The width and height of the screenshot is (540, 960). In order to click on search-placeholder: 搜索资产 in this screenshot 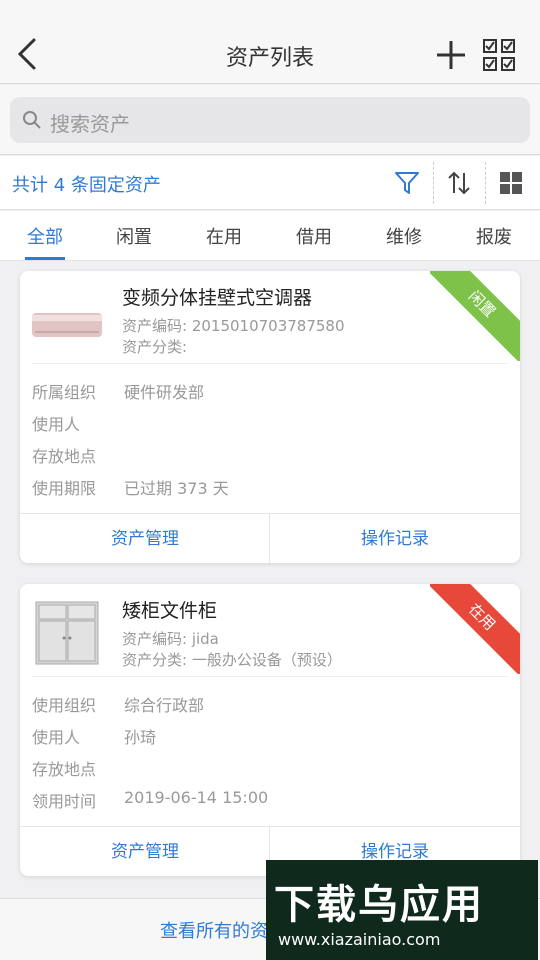, I will do `click(90, 124)`.